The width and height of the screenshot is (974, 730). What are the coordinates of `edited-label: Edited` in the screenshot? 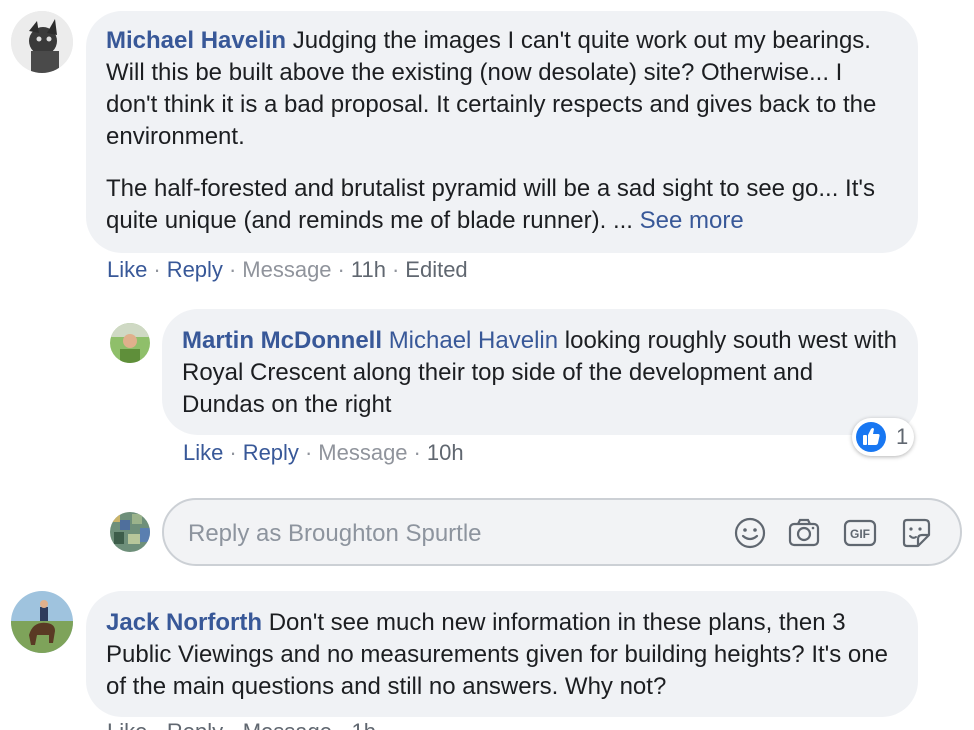 It's located at (436, 269).